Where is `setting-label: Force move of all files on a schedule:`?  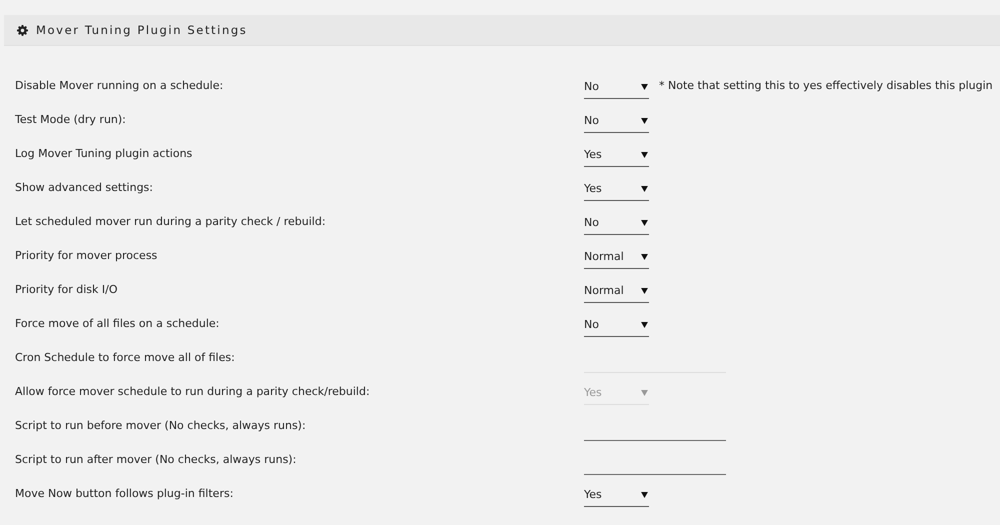 setting-label: Force move of all files on a schedule: is located at coordinates (117, 323).